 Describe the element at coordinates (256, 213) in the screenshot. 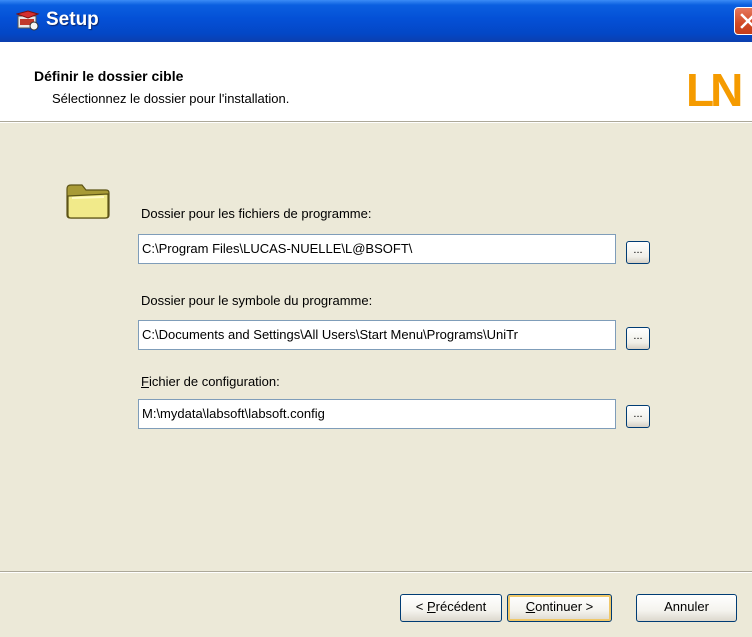

I see `program-files-label: Dossier pour les fichiers de programme:` at that location.